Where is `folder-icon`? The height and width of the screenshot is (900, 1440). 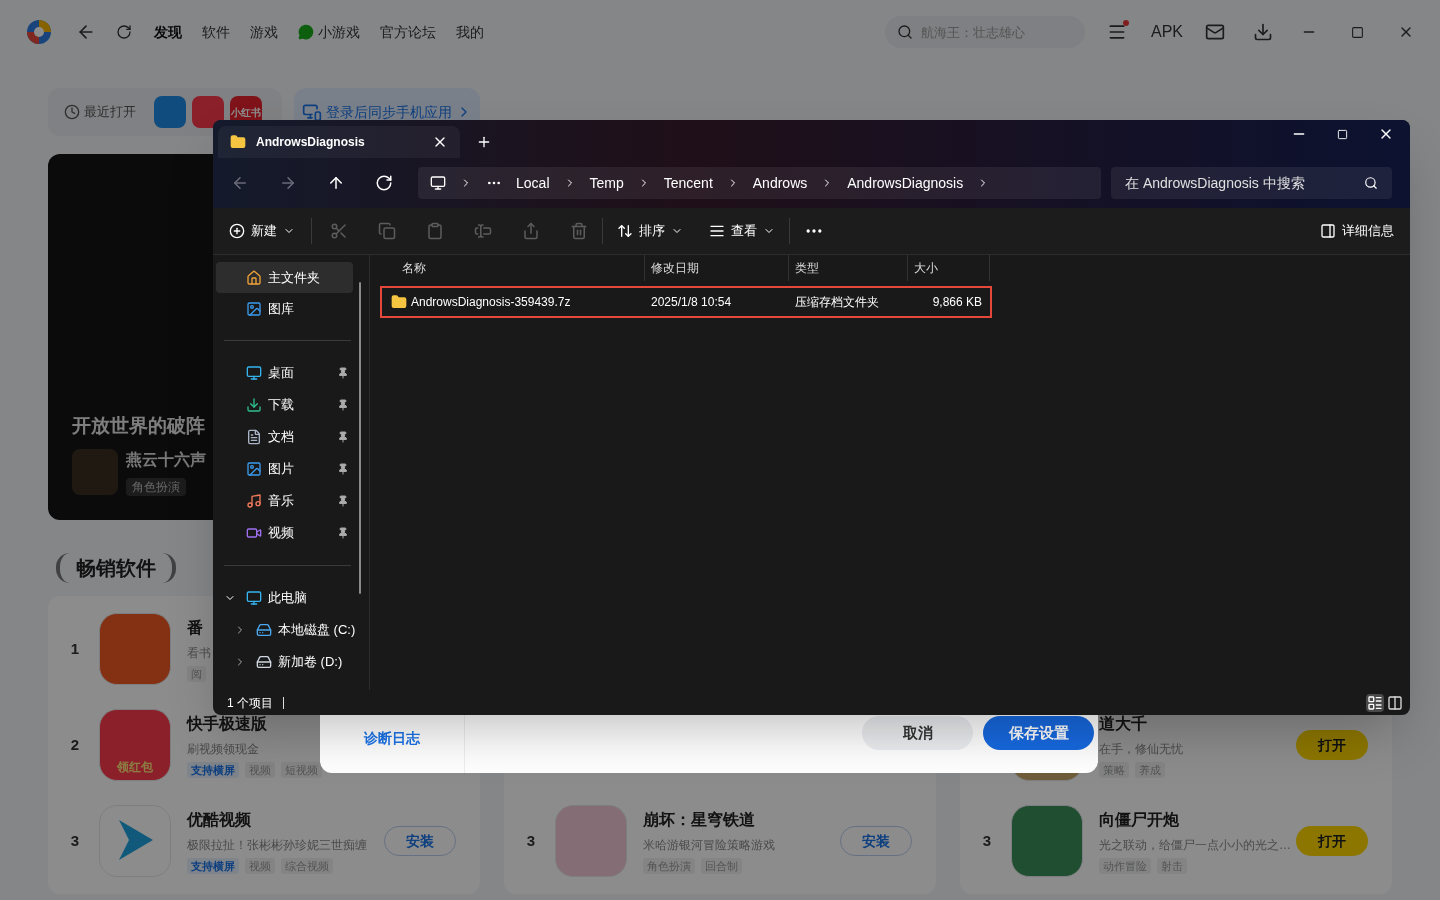 folder-icon is located at coordinates (238, 142).